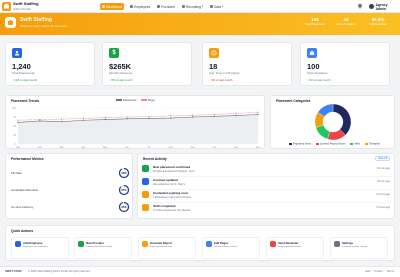 This screenshot has width=400, height=277. I want to click on x-tick-label: Feb, so click(40, 147).